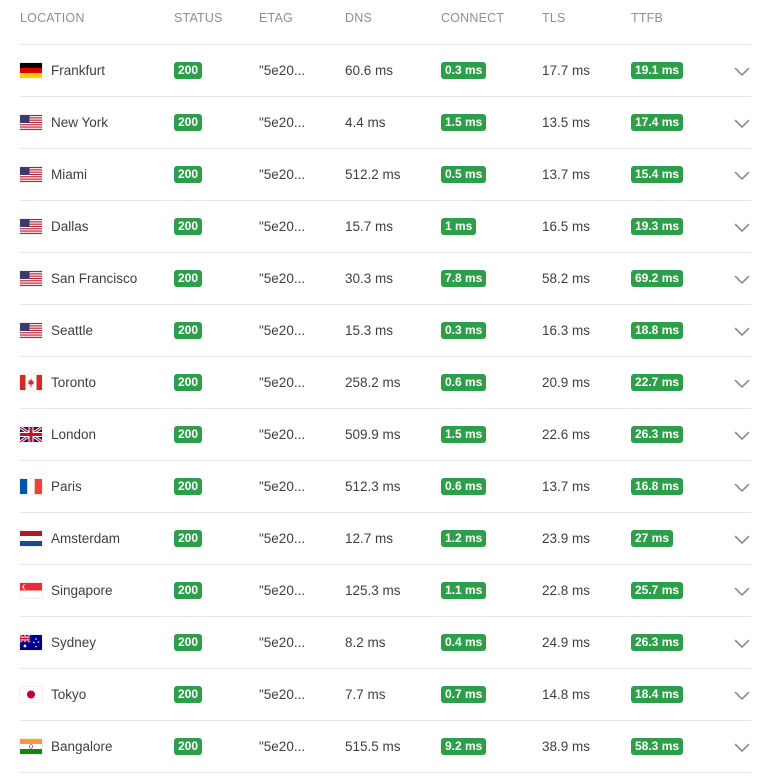 Image resolution: width=769 pixels, height=779 pixels. Describe the element at coordinates (66, 486) in the screenshot. I see `location-name: Paris` at that location.